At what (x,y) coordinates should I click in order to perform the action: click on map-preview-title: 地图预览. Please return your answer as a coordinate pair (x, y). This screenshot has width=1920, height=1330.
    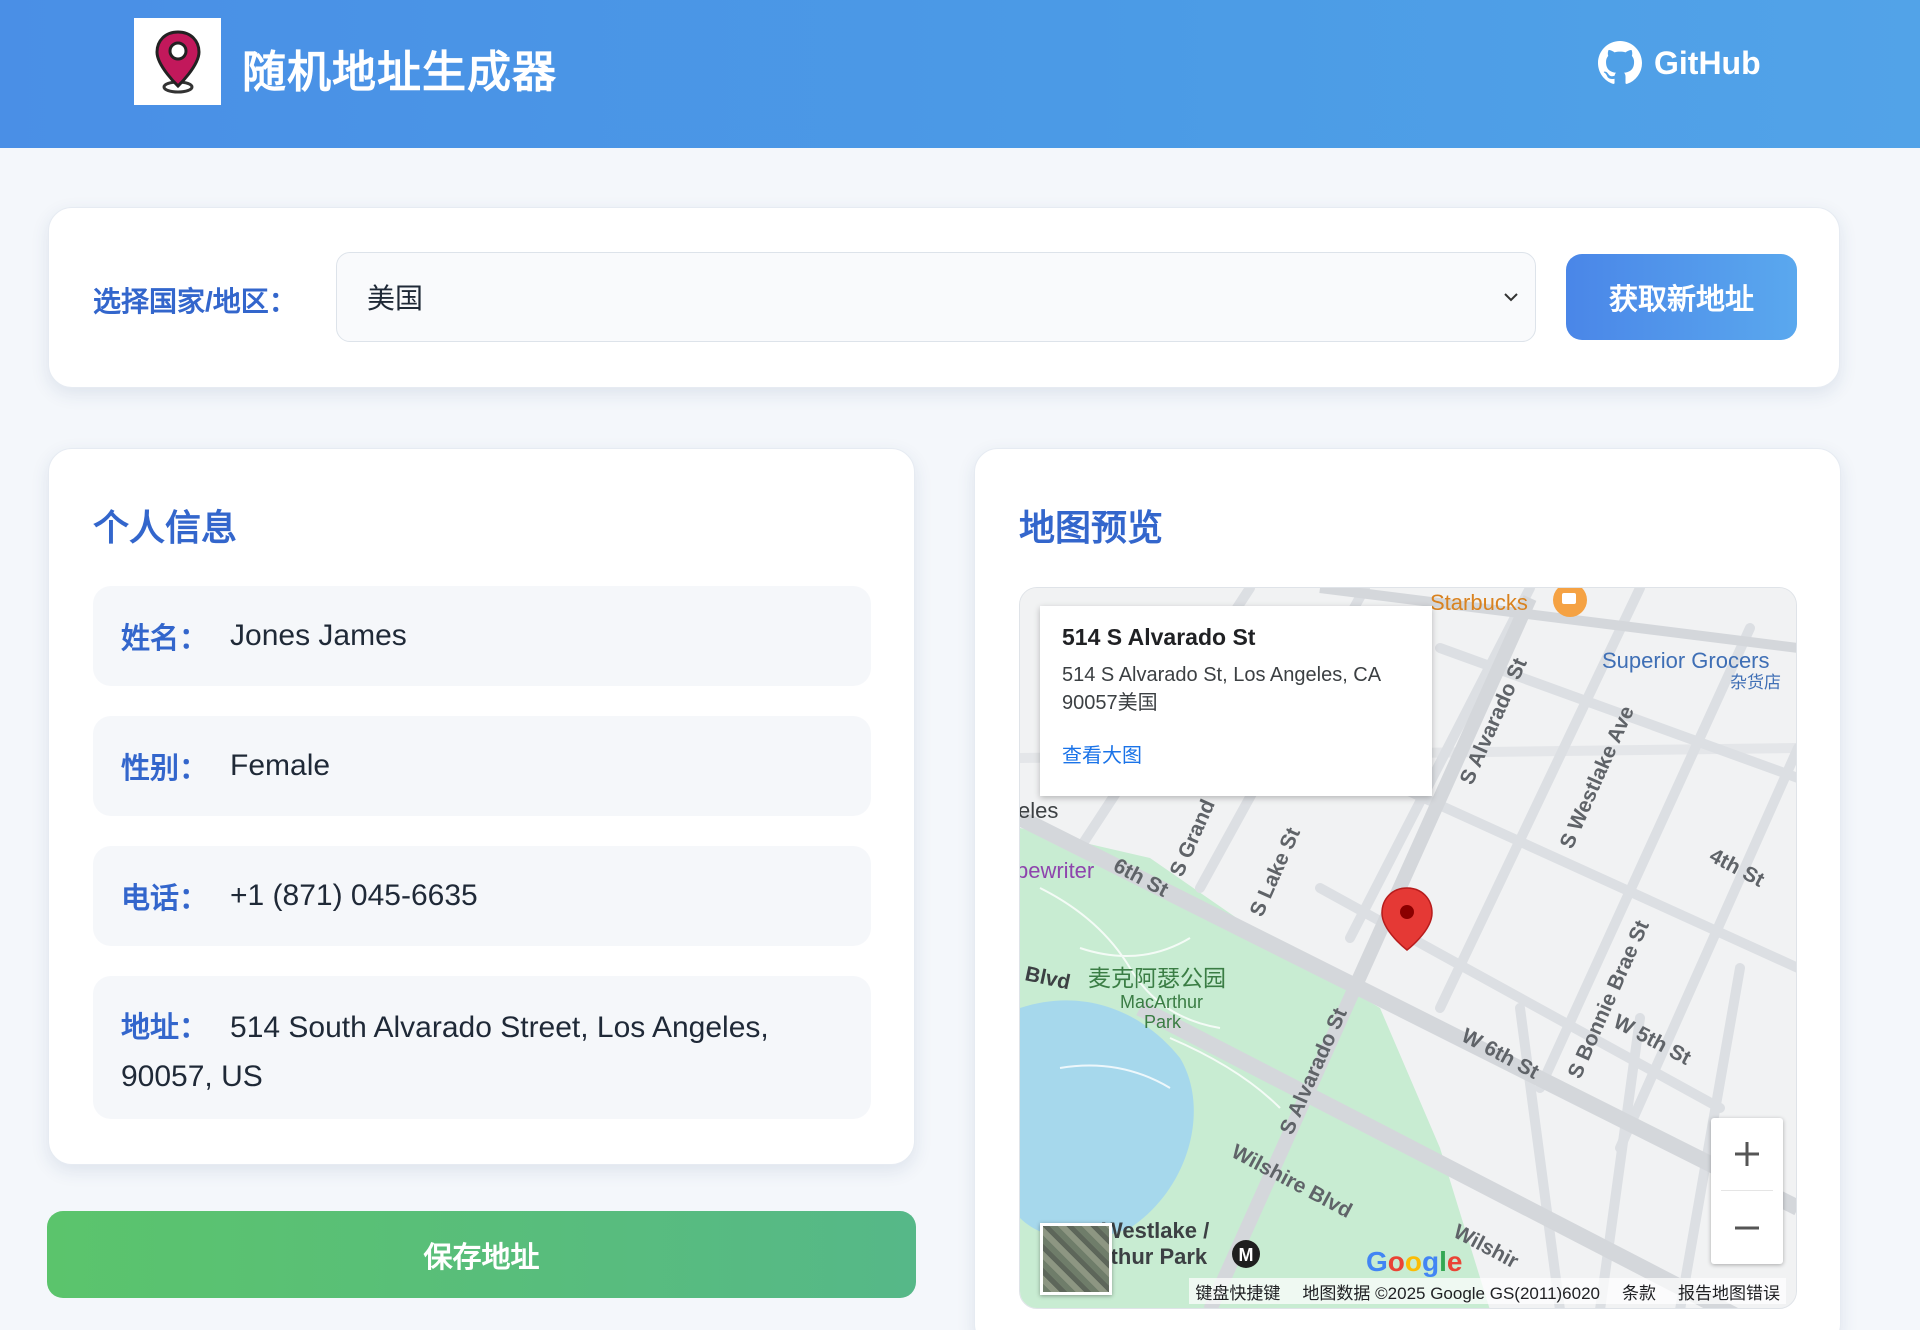
    Looking at the image, I should click on (1091, 527).